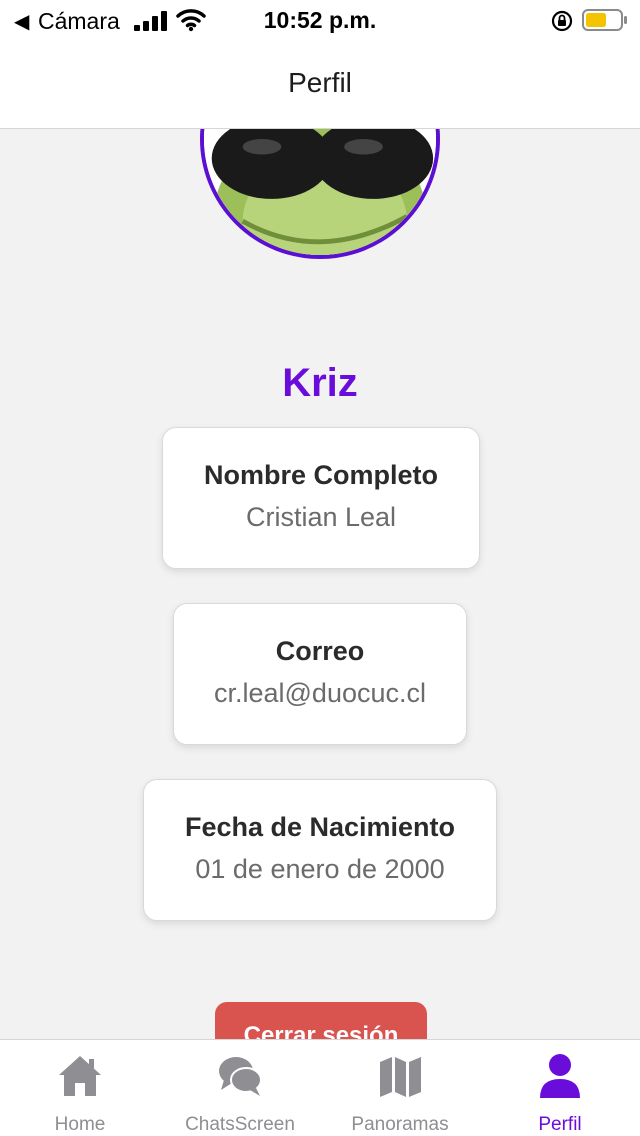 Image resolution: width=640 pixels, height=1136 pixels. I want to click on card-value: cr.leal@duocuc.cl, so click(319, 693).